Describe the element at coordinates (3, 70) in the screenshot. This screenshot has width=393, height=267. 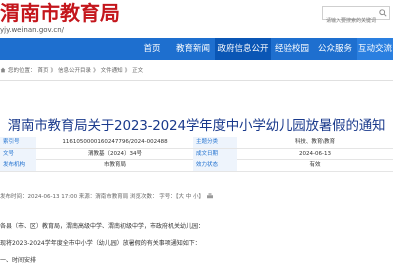
I see `home-icon` at that location.